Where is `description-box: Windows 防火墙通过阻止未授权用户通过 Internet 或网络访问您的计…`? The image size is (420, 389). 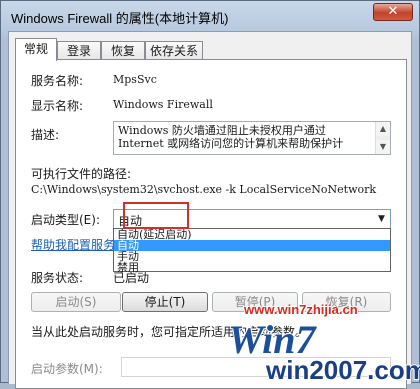 description-box: Windows 防火墙通过阻止未授权用户通过 Internet 或网络访问您的计… is located at coordinates (252, 138).